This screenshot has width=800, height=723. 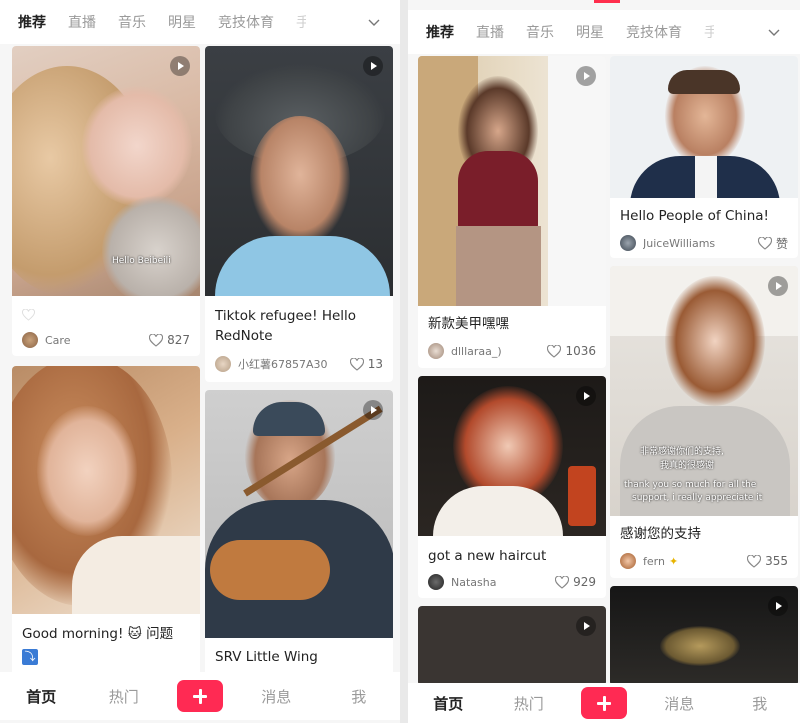 What do you see at coordinates (660, 534) in the screenshot?
I see `card-title: 感谢您的支持` at bounding box center [660, 534].